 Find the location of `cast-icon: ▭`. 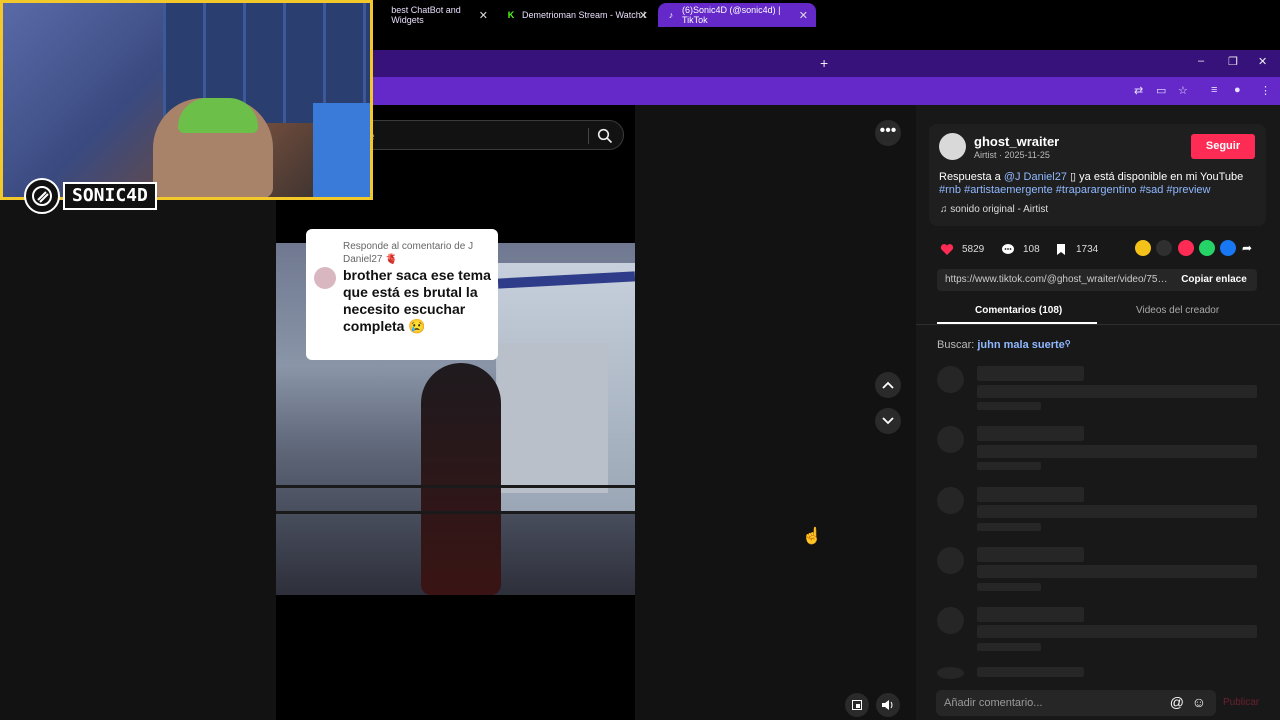

cast-icon: ▭ is located at coordinates (1161, 90).